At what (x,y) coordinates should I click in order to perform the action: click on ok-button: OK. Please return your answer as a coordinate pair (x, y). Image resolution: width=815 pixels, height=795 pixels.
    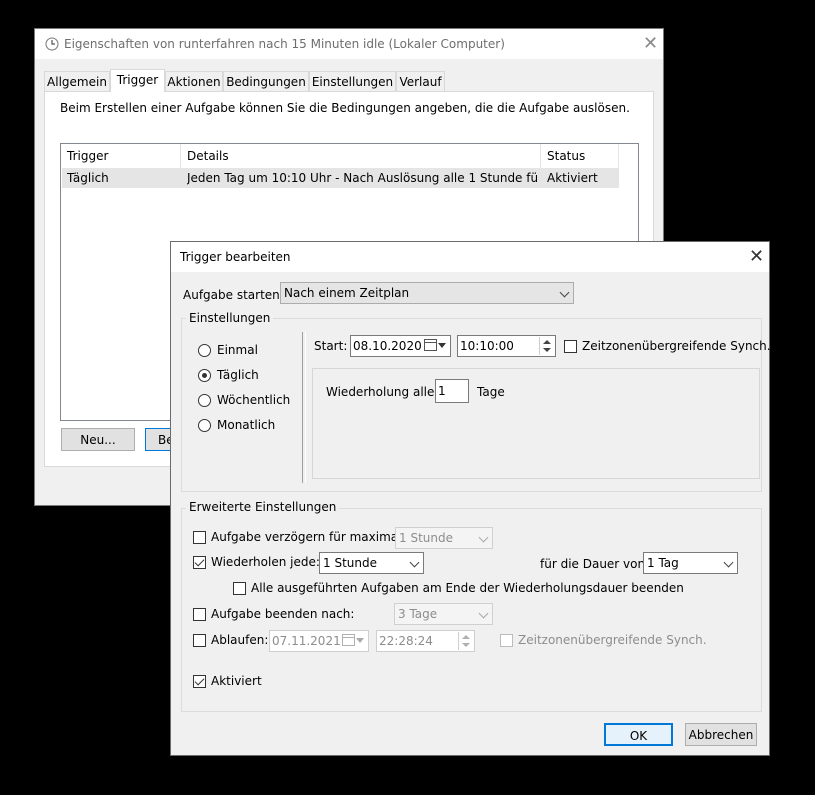
    Looking at the image, I should click on (638, 734).